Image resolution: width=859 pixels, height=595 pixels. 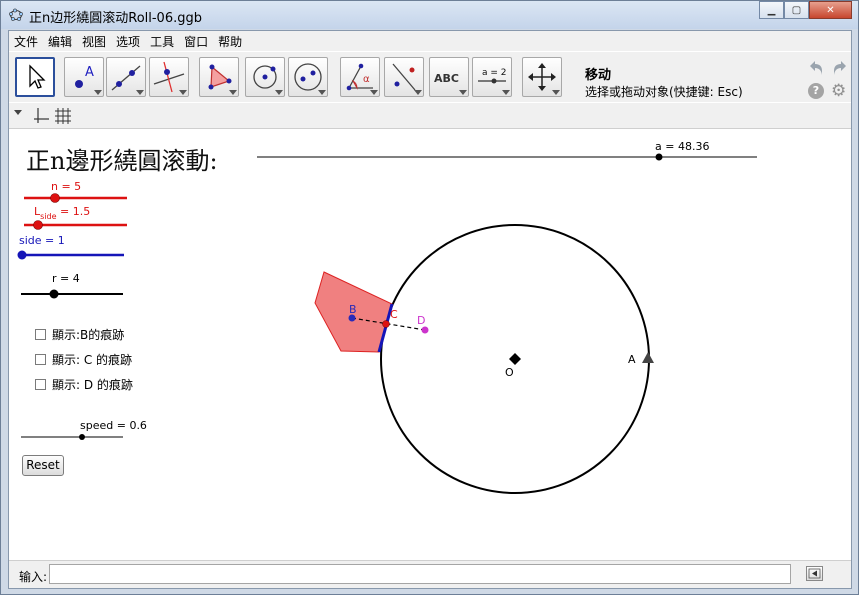 I want to click on point-o, so click(x=515, y=359).